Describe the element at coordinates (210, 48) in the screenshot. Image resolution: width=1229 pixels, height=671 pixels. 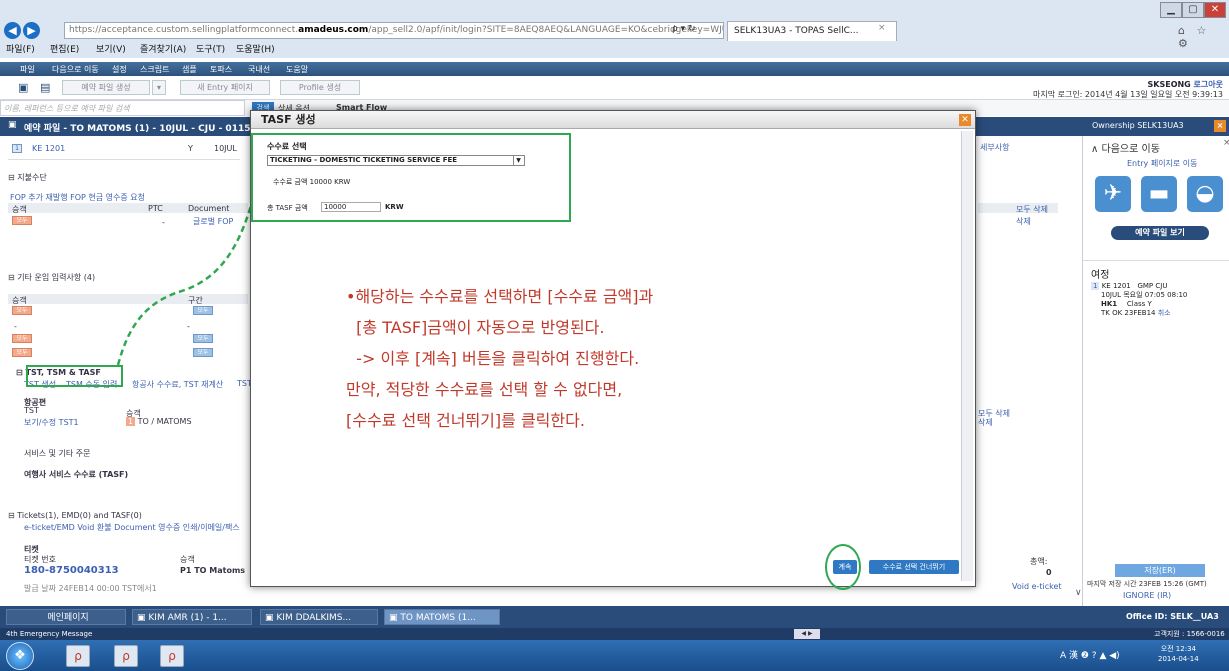
I see `menu-tools: 도구(T)` at that location.